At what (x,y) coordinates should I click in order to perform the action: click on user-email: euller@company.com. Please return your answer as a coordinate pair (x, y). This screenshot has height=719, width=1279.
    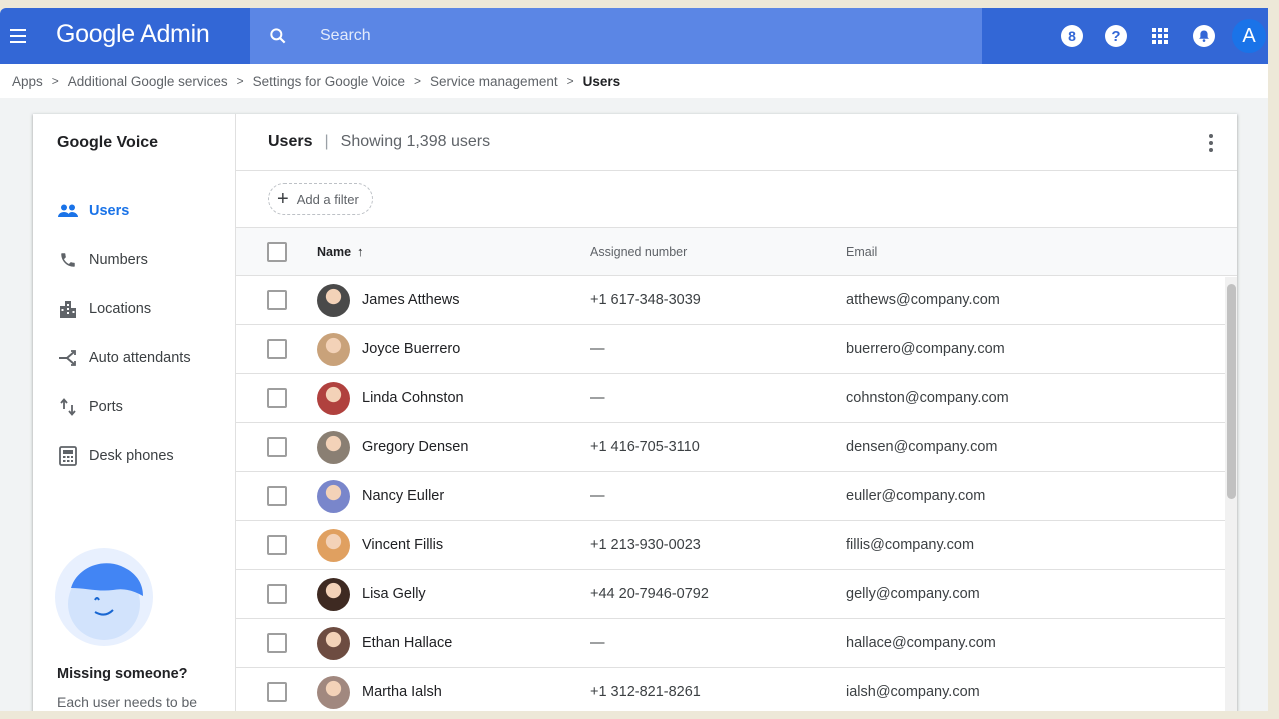
    Looking at the image, I should click on (916, 496).